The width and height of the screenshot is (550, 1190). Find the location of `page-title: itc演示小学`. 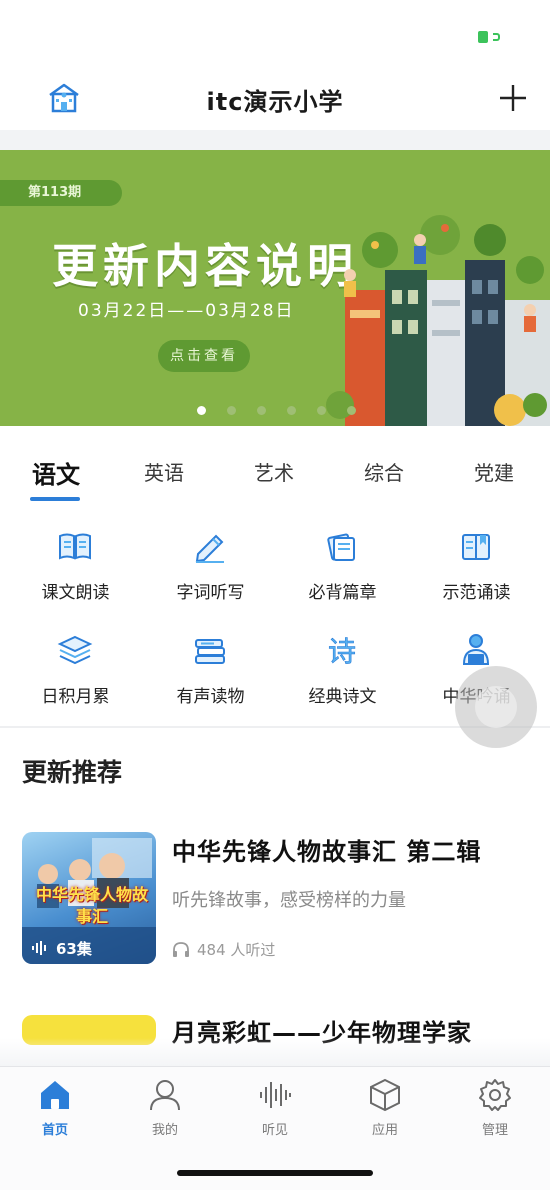

page-title: itc演示小学 is located at coordinates (275, 102).